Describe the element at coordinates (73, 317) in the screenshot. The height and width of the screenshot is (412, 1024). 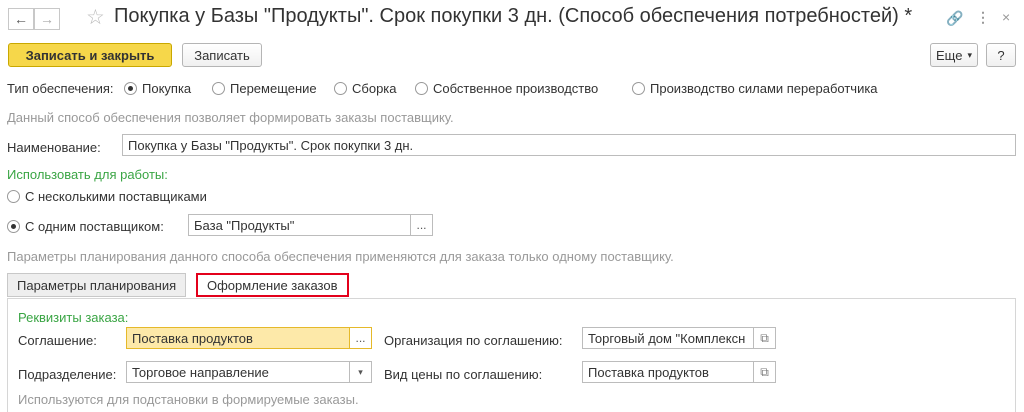
I see `order-details-heading: Реквизиты заказа:` at that location.